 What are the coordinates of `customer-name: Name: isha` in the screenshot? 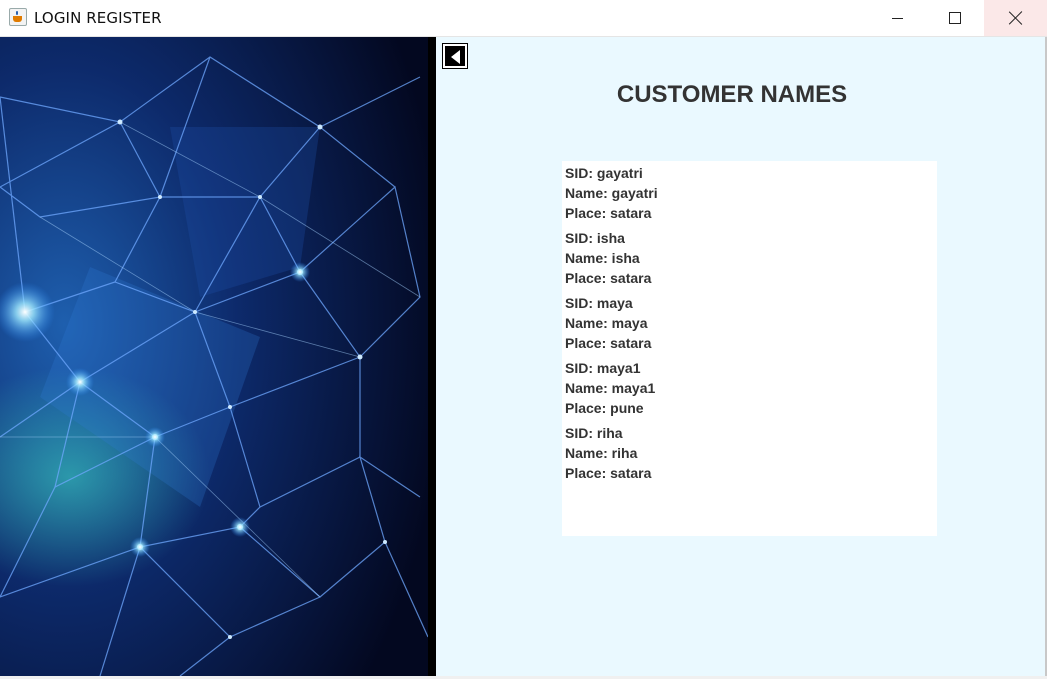 It's located at (602, 258).